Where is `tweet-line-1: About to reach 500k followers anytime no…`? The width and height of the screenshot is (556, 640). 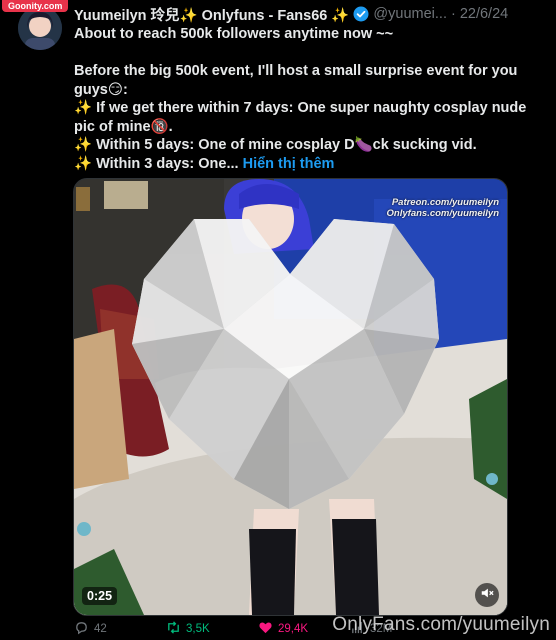
tweet-line-1: About to reach 500k followers anytime no… is located at coordinates (234, 34).